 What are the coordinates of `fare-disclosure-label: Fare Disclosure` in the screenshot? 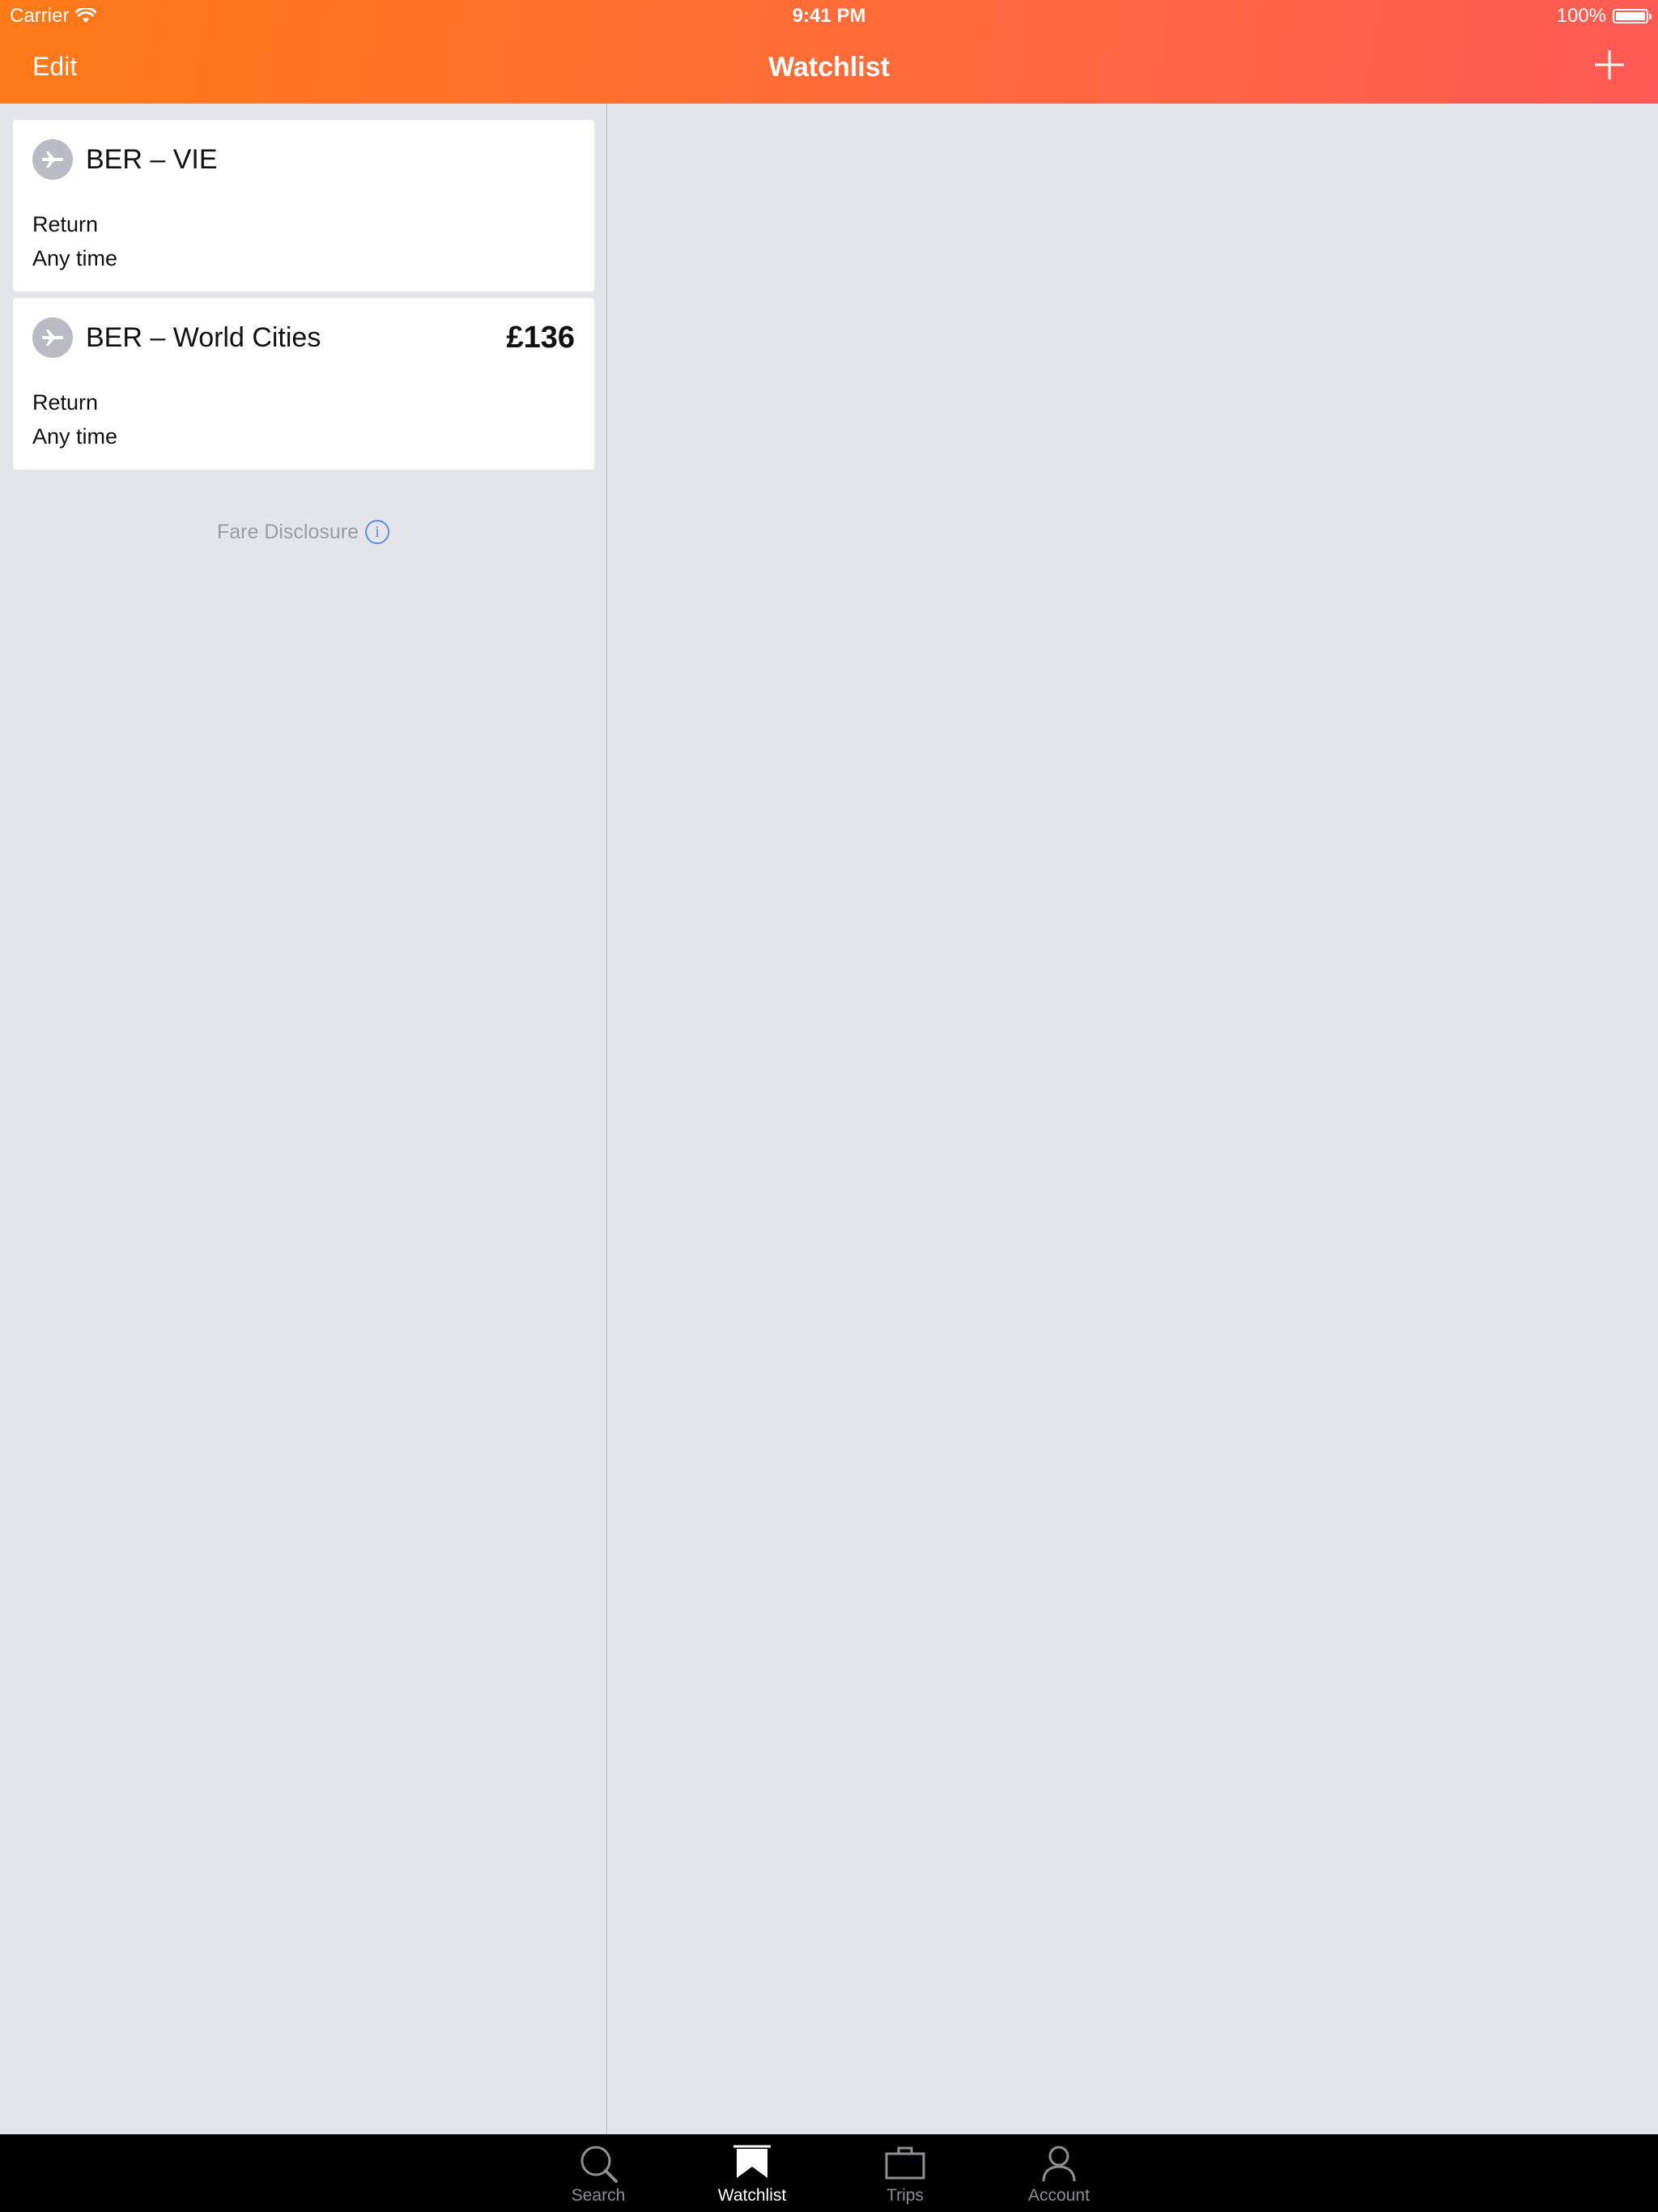 It's located at (287, 531).